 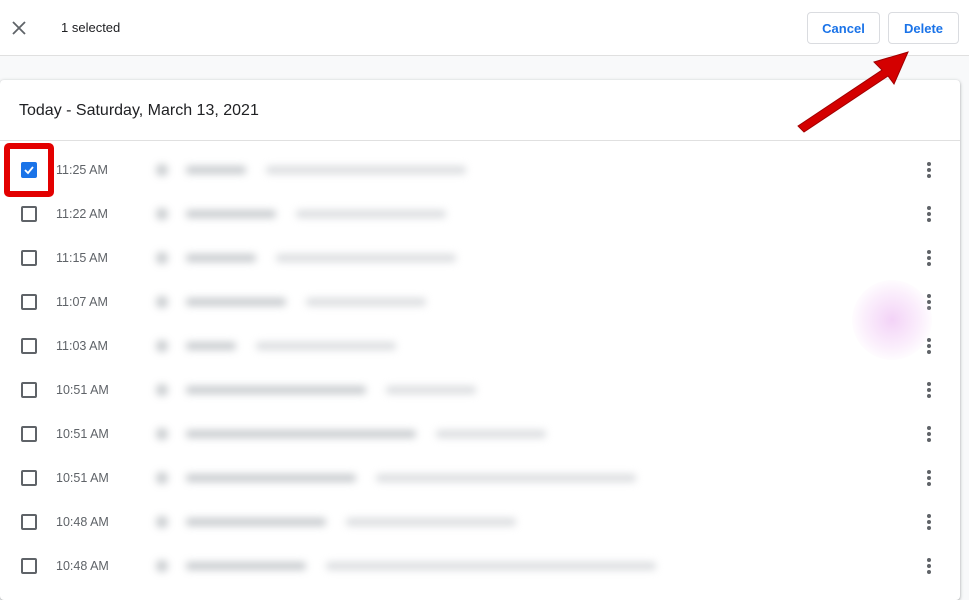 I want to click on close-icon, so click(x=19, y=28).